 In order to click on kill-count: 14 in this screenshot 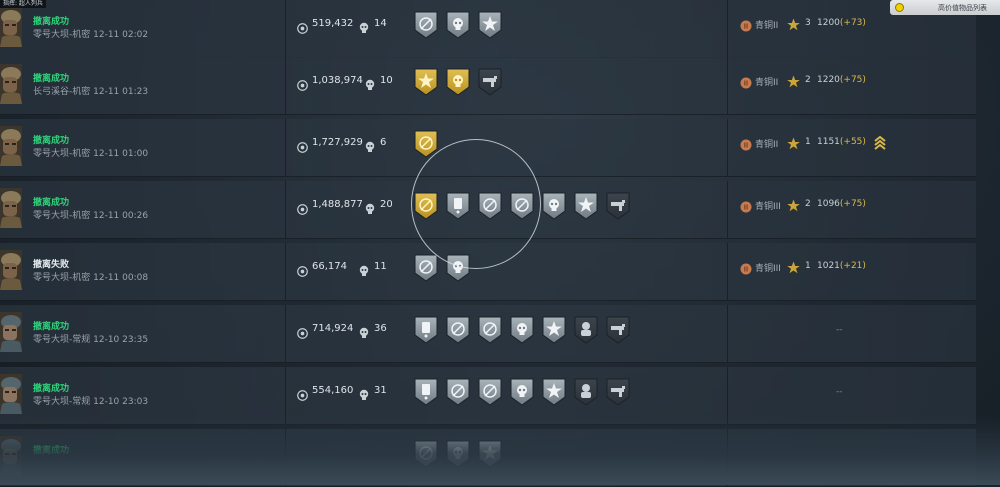, I will do `click(380, 23)`.